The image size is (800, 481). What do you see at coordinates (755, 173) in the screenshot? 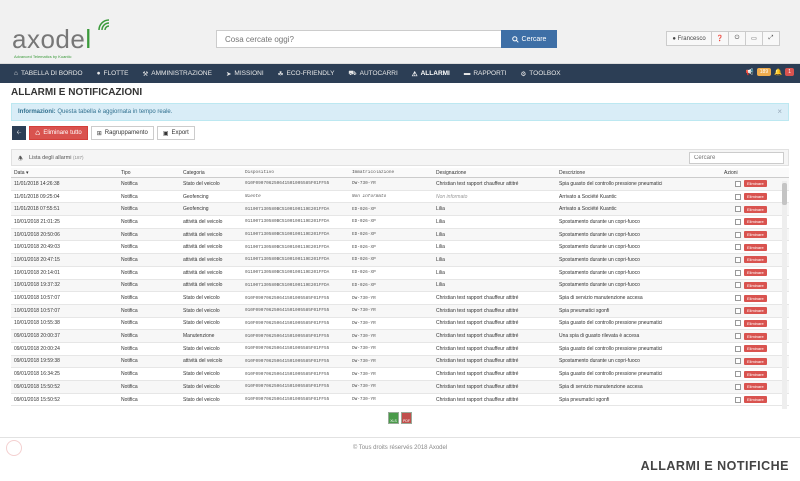
I see `column-header: Azioni` at bounding box center [755, 173].